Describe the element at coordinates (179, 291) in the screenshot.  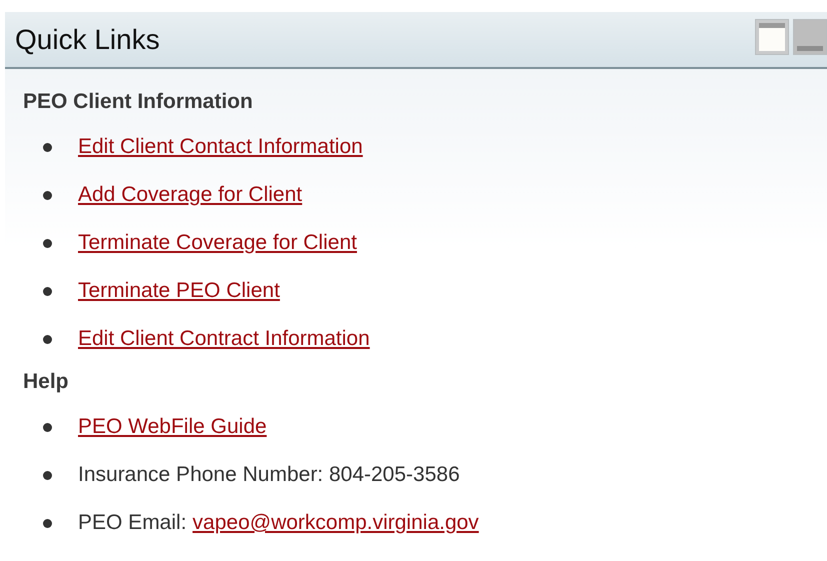
I see `quick-link: Terminate PEO Client` at that location.